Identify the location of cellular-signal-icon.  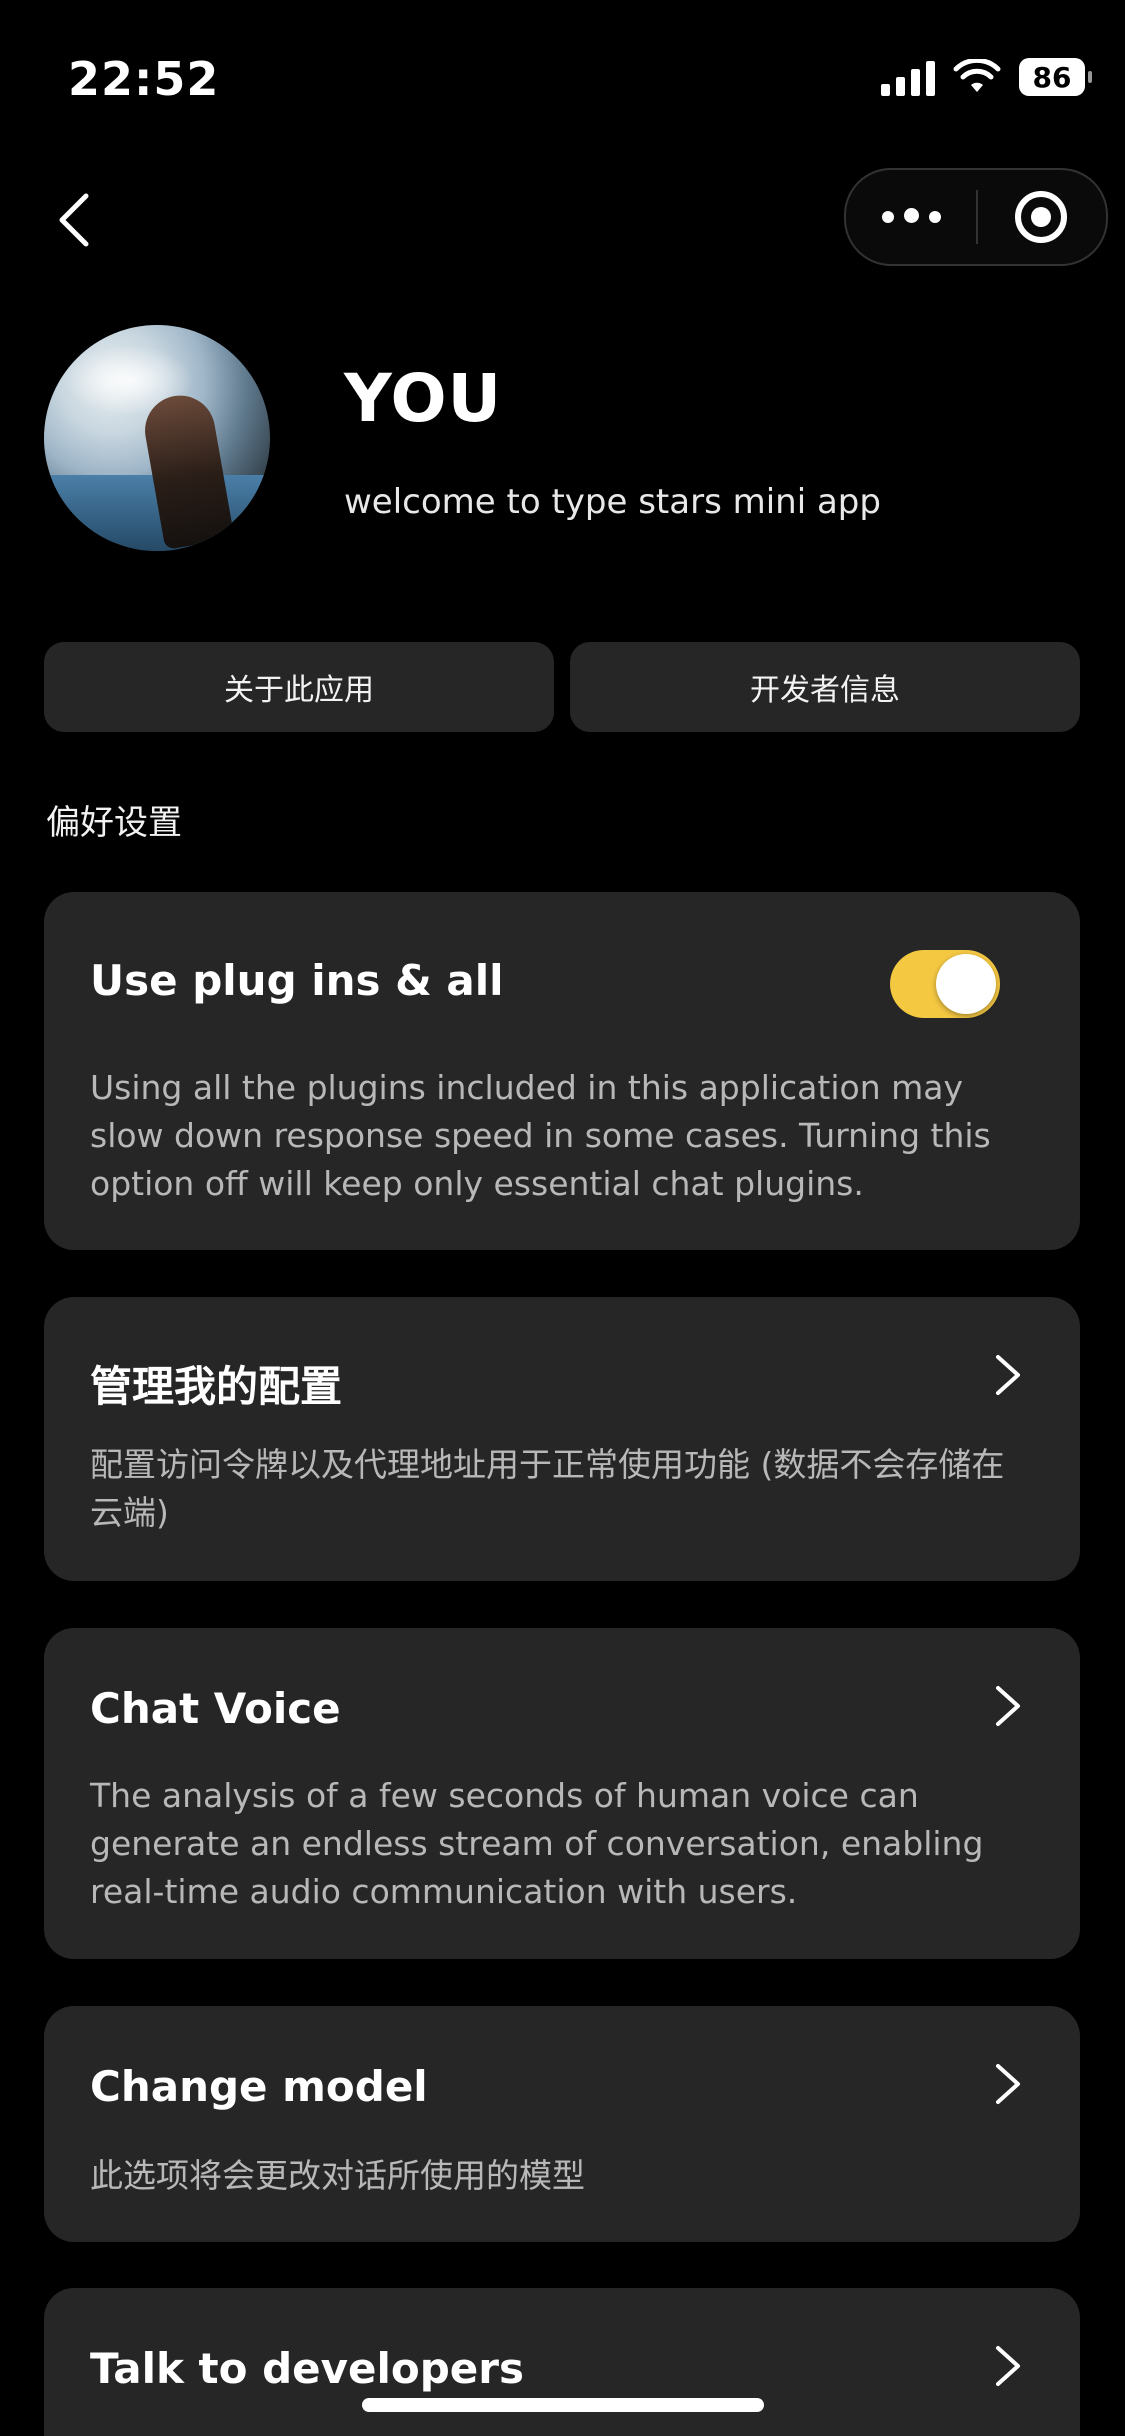
(908, 77).